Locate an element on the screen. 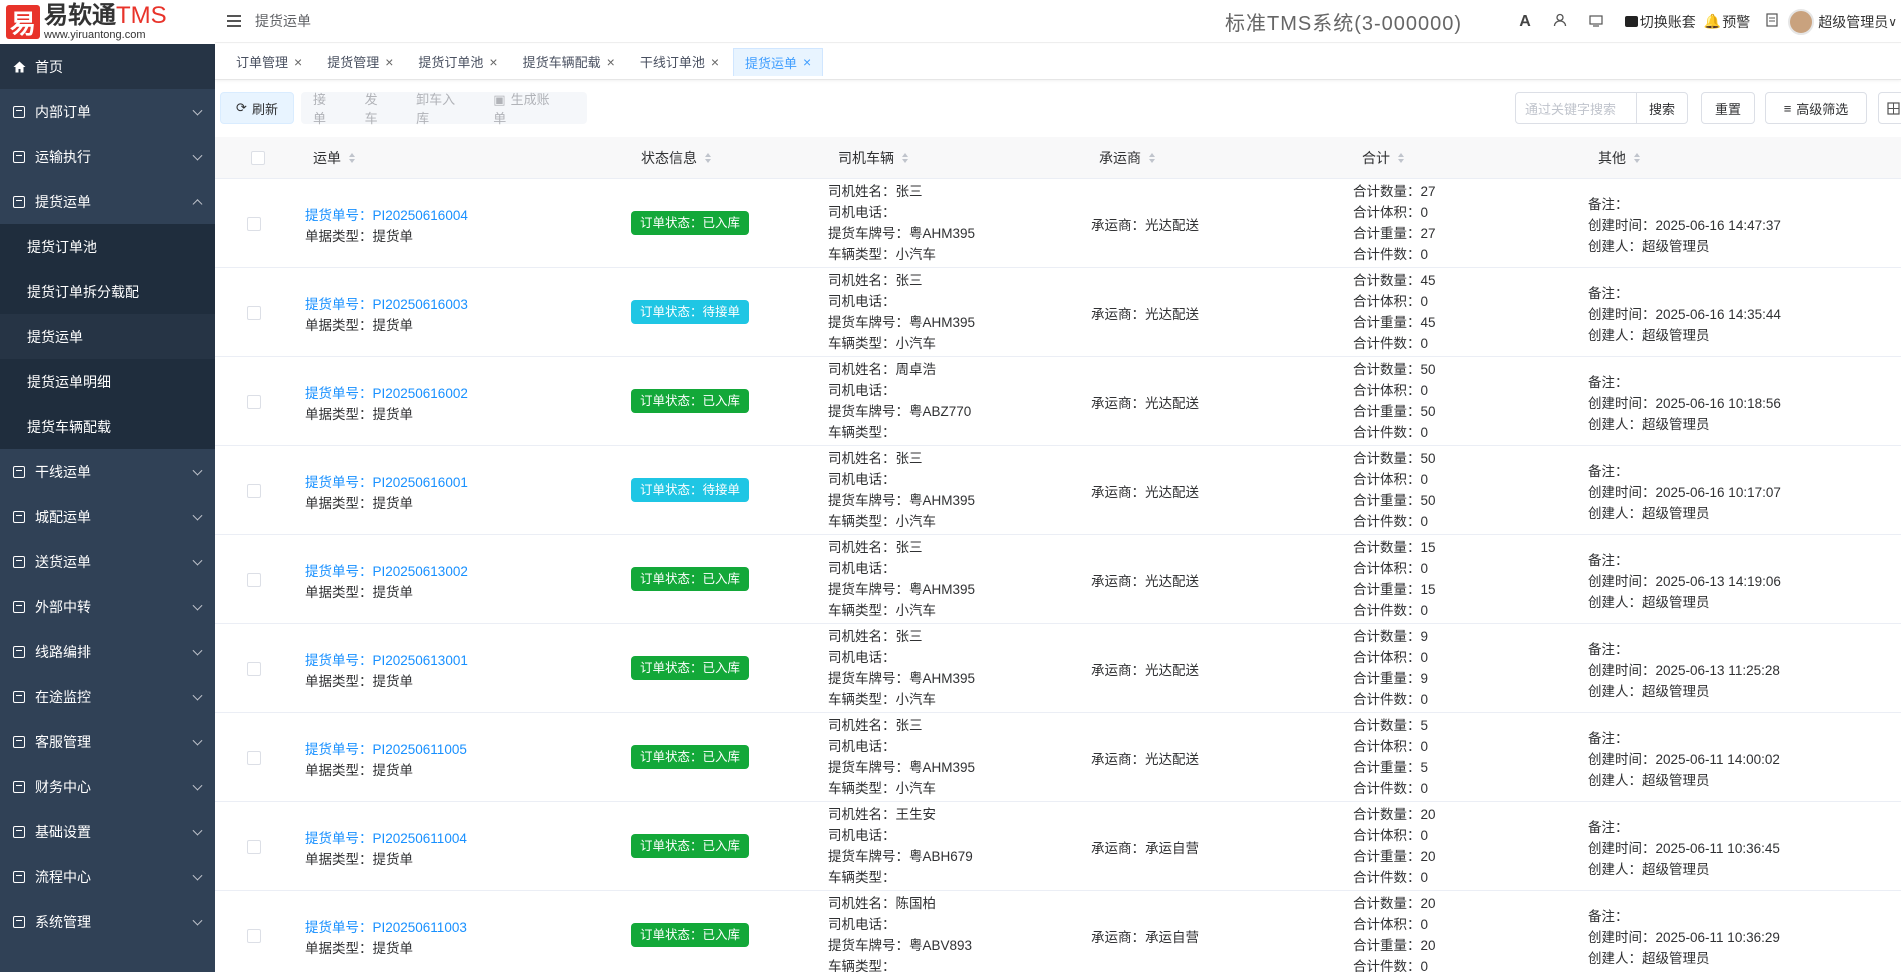  avatar is located at coordinates (1801, 21).